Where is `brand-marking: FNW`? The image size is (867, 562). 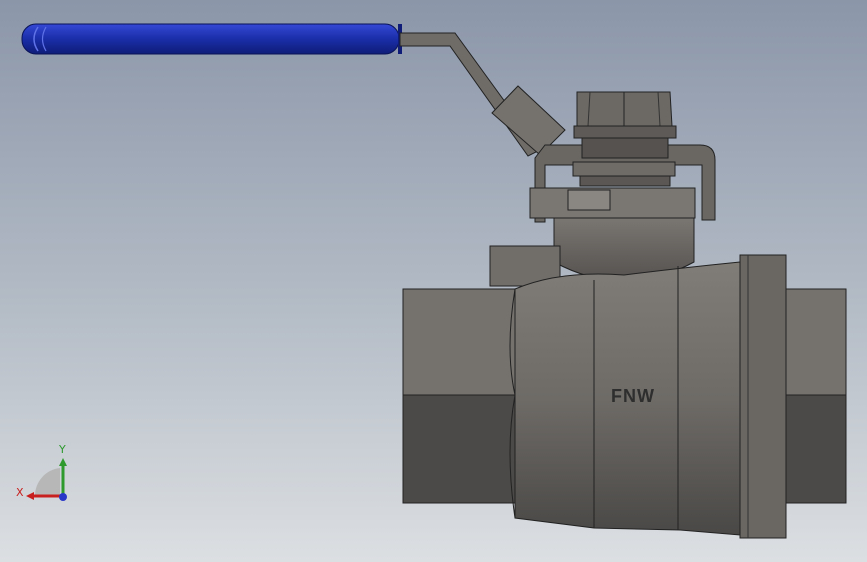 brand-marking: FNW is located at coordinates (633, 396).